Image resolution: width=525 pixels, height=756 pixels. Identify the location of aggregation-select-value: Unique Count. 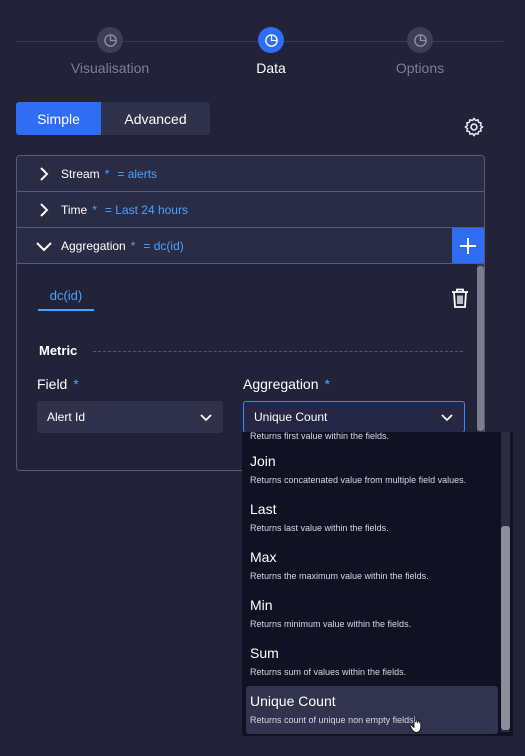
(291, 417).